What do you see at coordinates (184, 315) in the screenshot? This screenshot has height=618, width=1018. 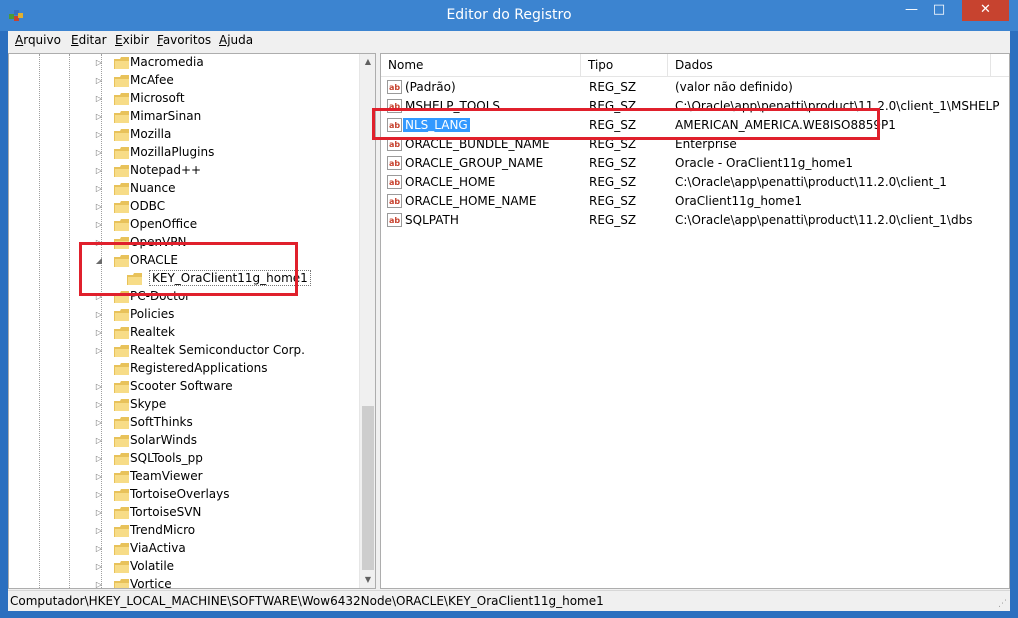 I see `tree-item: ▷ Policies` at bounding box center [184, 315].